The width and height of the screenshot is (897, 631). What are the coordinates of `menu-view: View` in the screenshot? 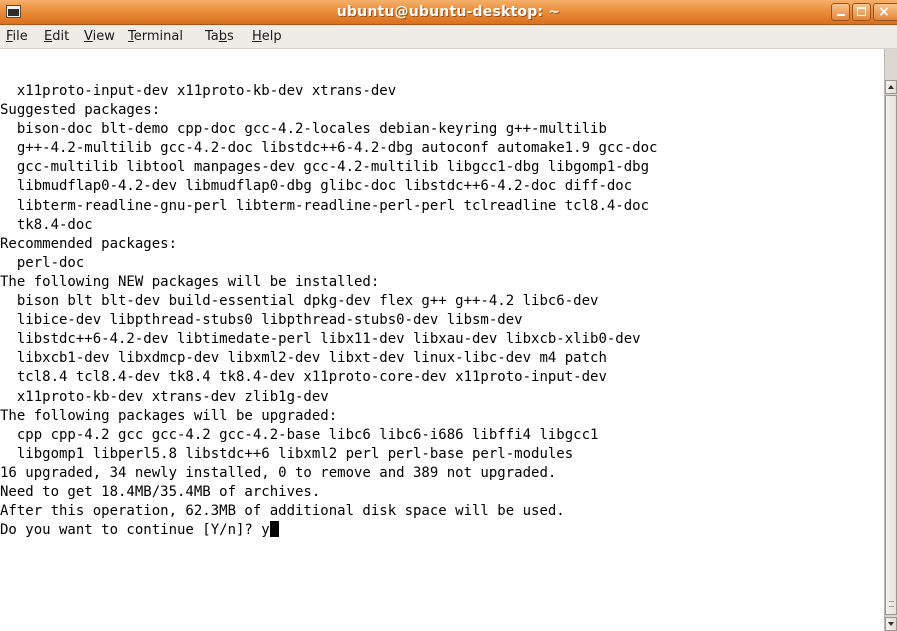 It's located at (99, 36).